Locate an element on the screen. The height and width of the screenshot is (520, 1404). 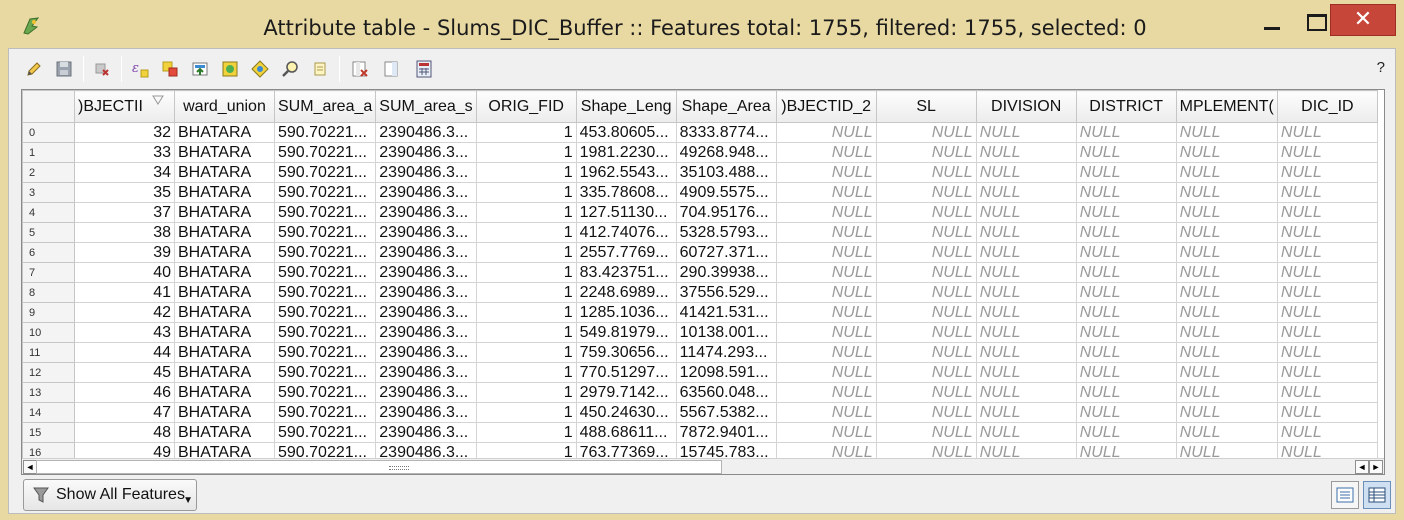
column-header-shape-leng: Shape_Leng is located at coordinates (626, 106).